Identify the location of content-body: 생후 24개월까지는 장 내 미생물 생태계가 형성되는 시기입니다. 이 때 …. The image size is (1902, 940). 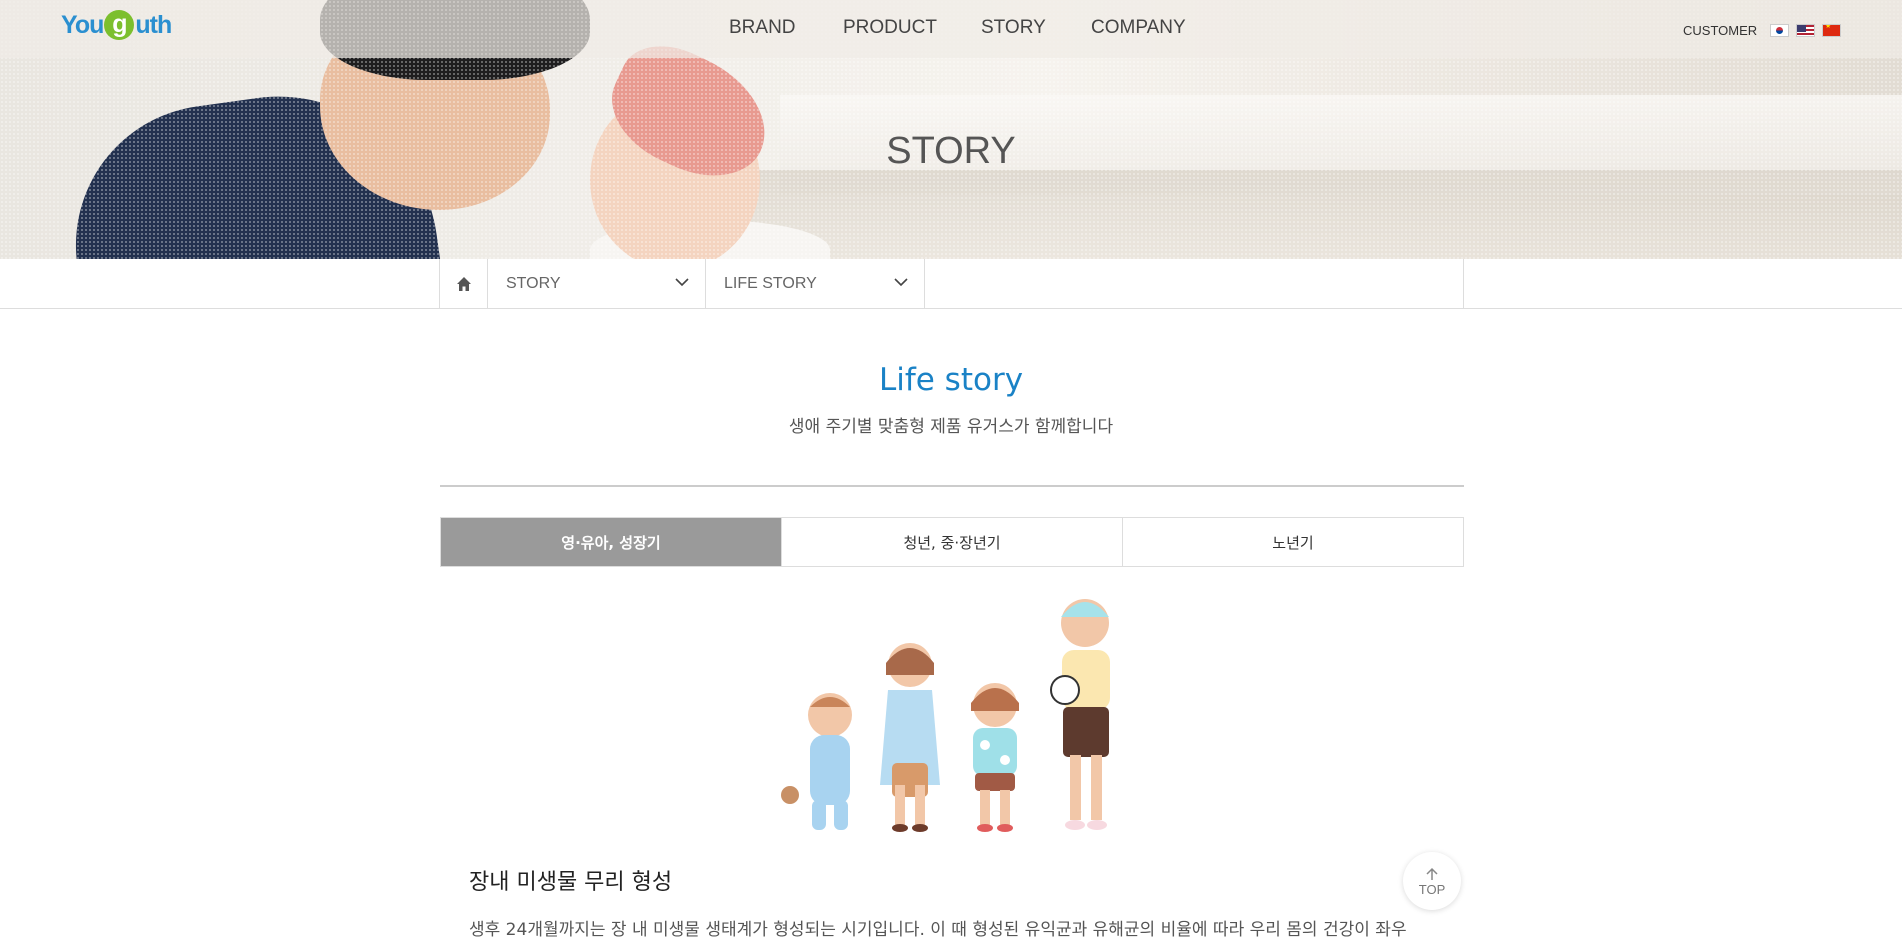
(938, 930).